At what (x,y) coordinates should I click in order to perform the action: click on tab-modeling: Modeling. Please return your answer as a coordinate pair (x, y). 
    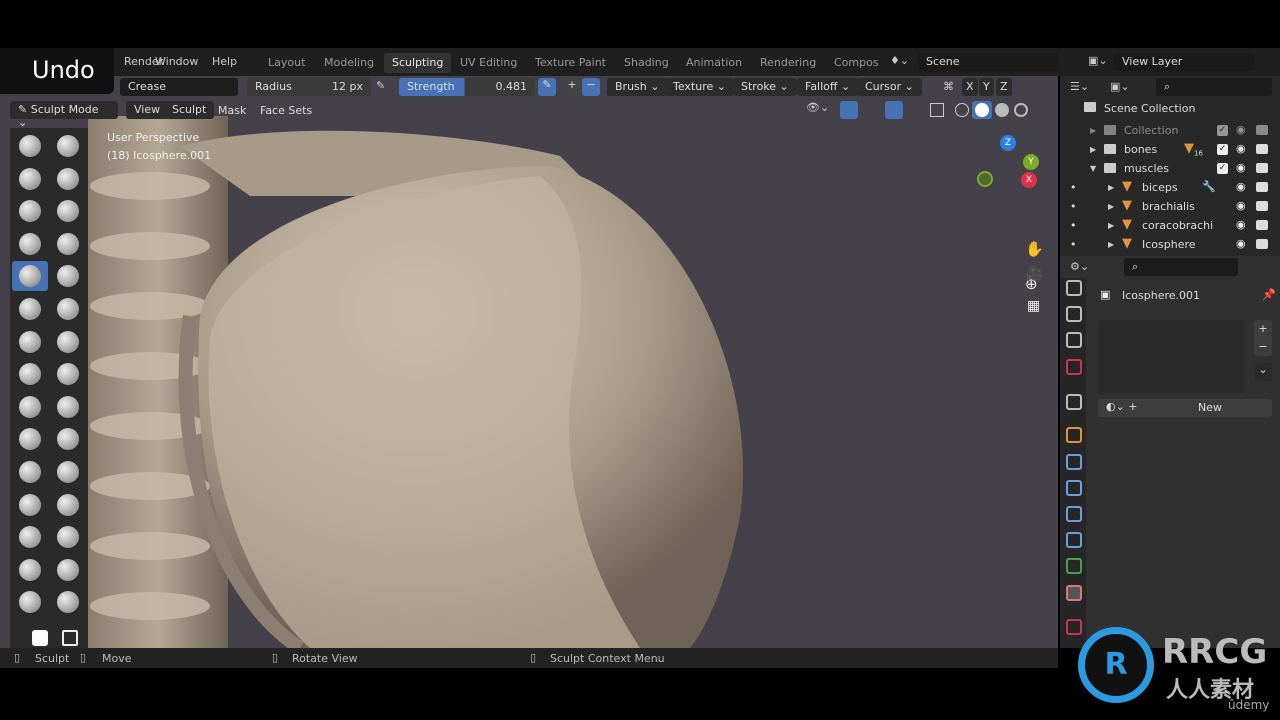
    Looking at the image, I should click on (349, 63).